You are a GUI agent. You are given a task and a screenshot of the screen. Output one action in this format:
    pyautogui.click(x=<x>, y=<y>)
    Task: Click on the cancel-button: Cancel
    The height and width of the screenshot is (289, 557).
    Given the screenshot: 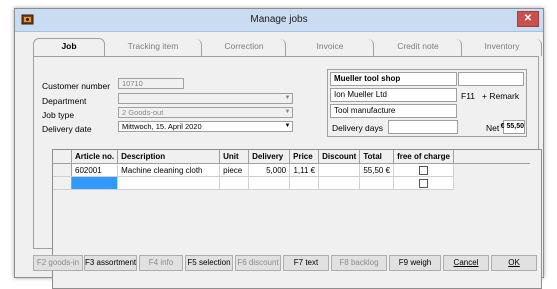 What is the action you would take?
    pyautogui.click(x=466, y=263)
    